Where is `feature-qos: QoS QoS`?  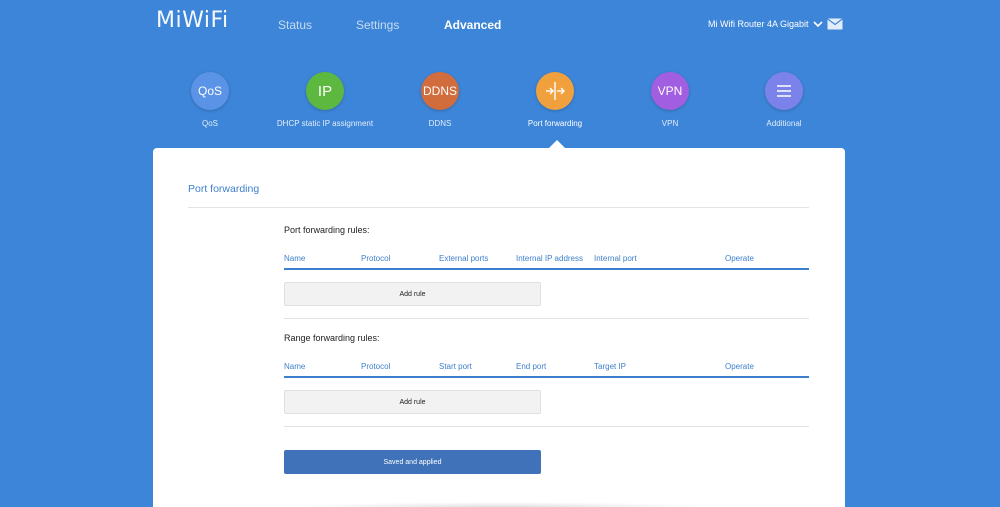
feature-qos: QoS QoS is located at coordinates (210, 100).